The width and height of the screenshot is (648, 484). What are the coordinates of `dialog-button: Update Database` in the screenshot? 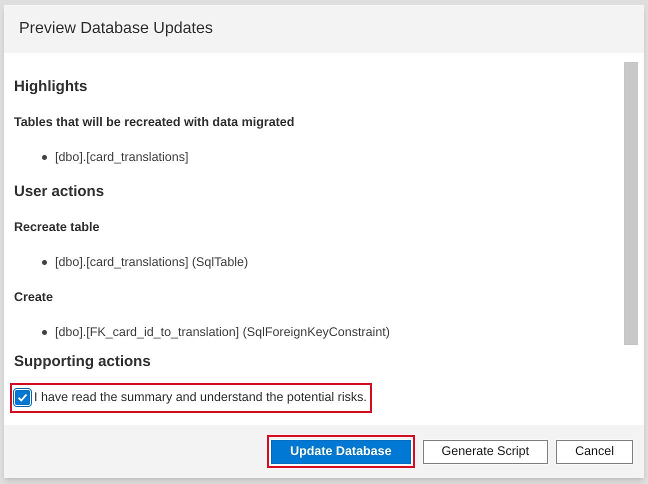 It's located at (341, 452).